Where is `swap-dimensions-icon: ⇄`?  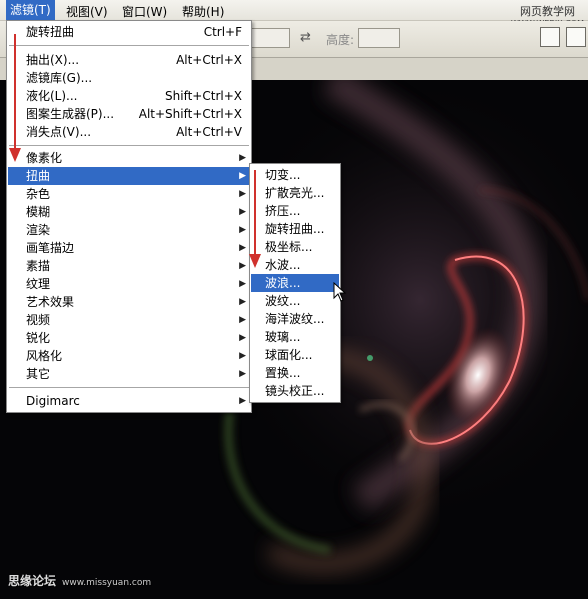 swap-dimensions-icon: ⇄ is located at coordinates (305, 37).